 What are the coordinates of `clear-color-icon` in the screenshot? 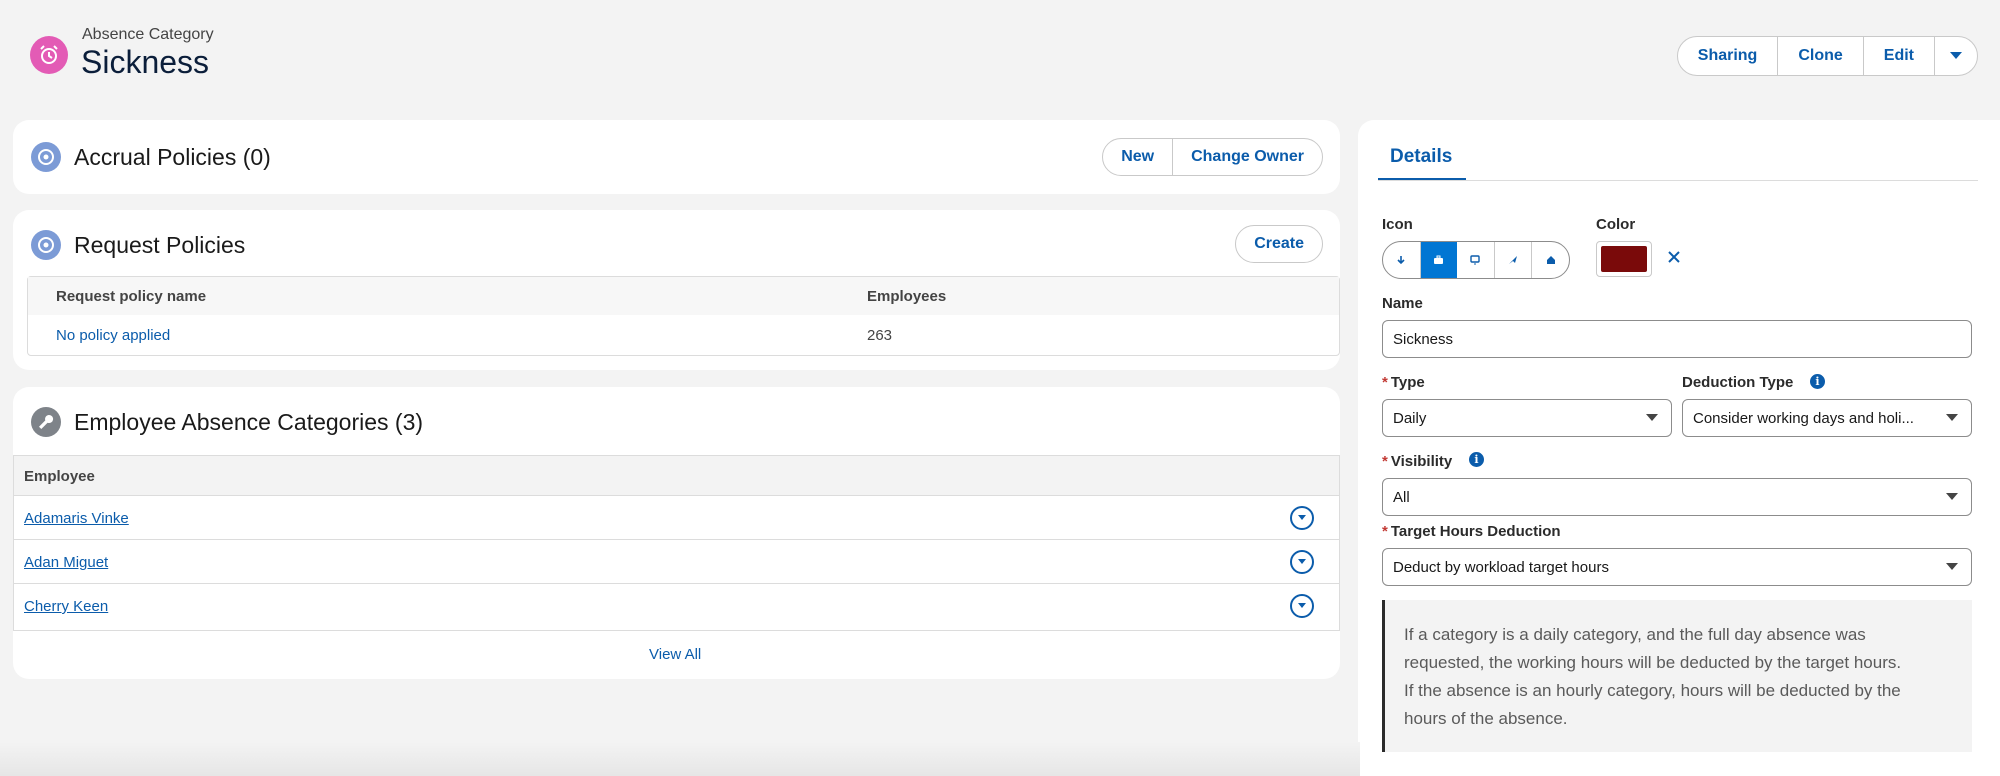 It's located at (1674, 259).